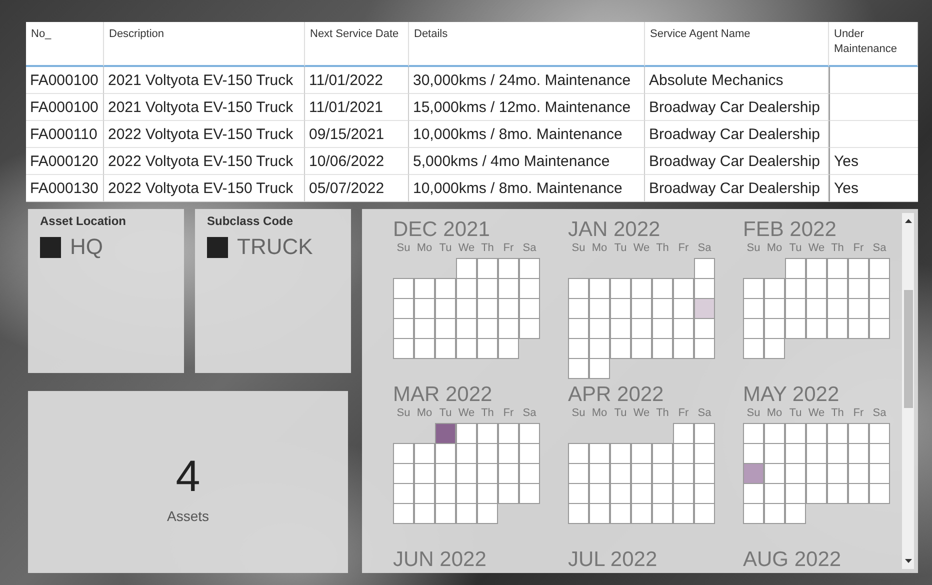  What do you see at coordinates (65, 44) in the screenshot?
I see `column-header: No_` at bounding box center [65, 44].